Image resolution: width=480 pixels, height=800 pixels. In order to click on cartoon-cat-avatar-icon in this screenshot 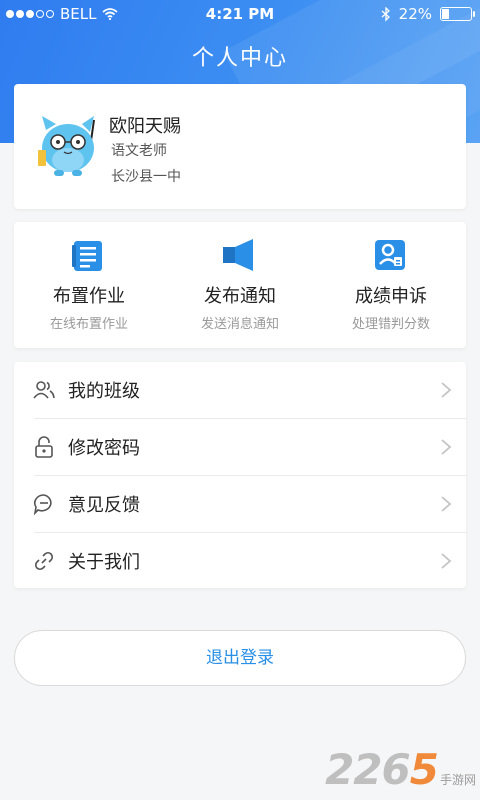, I will do `click(66, 146)`.